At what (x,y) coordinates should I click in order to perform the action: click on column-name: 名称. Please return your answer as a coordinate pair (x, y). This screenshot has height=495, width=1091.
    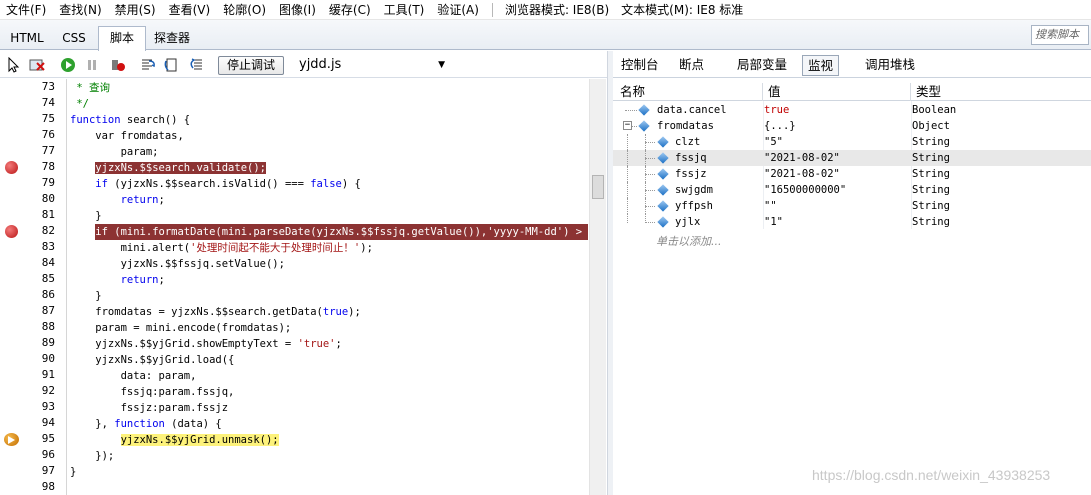
    Looking at the image, I should click on (632, 91).